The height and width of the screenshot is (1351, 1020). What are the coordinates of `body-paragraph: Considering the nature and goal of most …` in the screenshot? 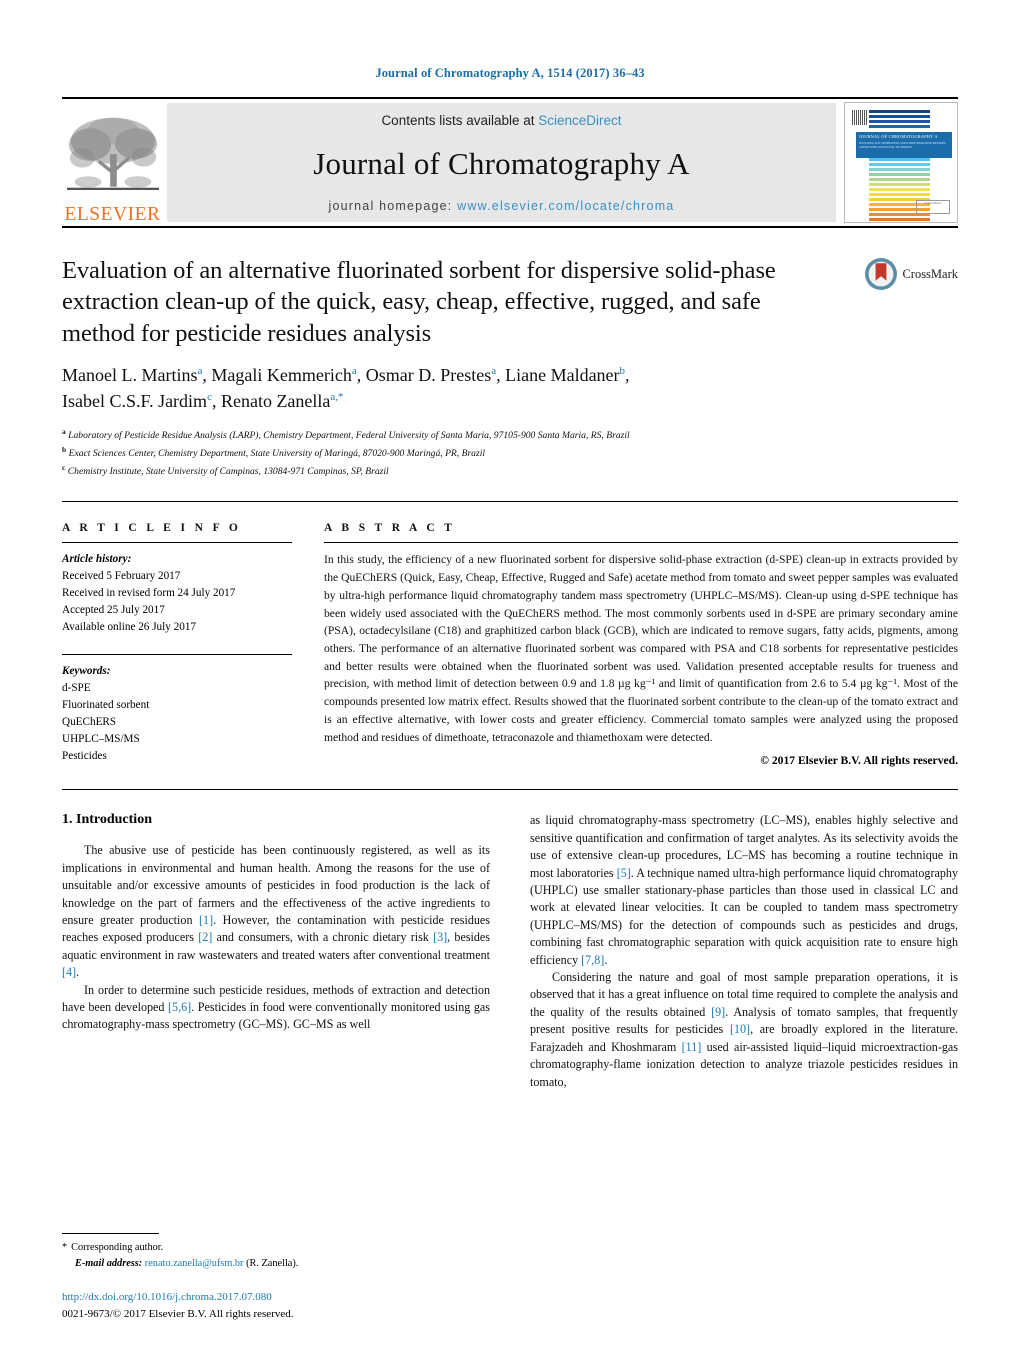 It's located at (744, 1029).